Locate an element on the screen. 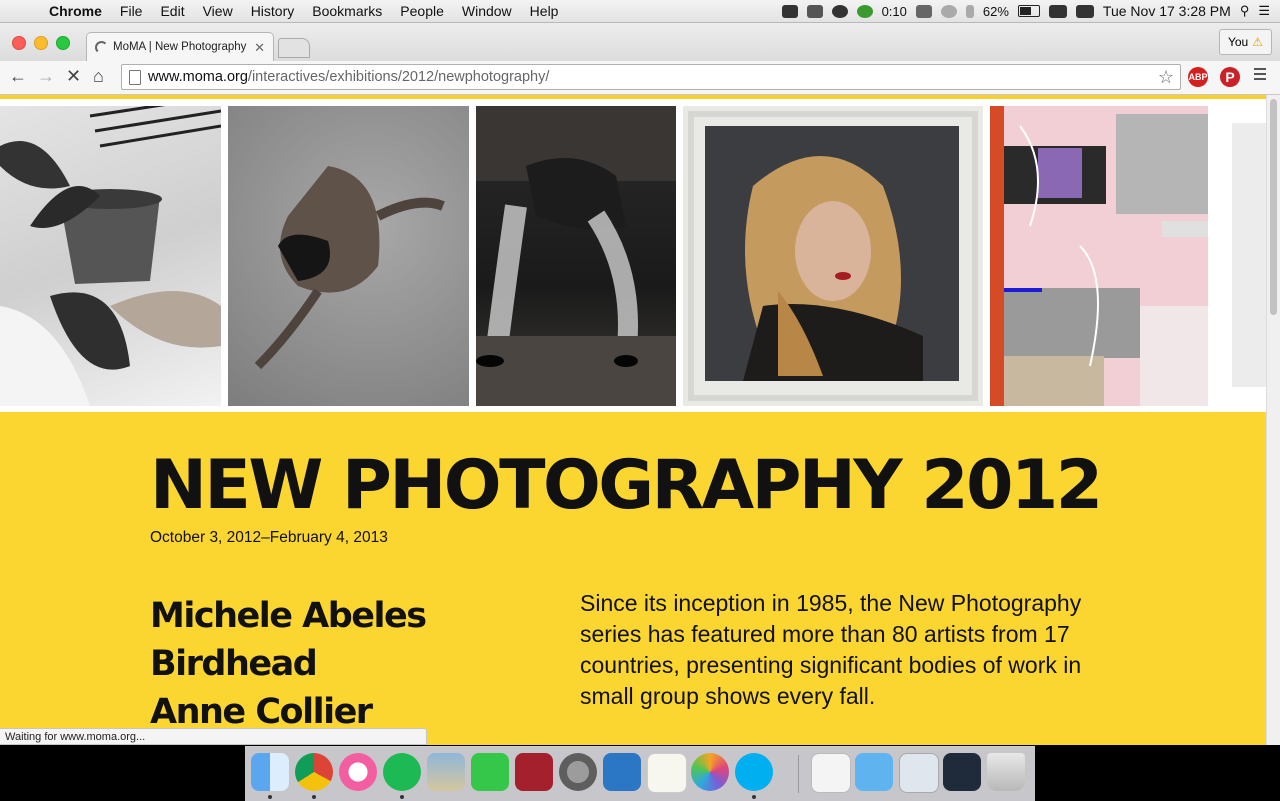 This screenshot has height=801, width=1280. menu-file: File is located at coordinates (131, 11).